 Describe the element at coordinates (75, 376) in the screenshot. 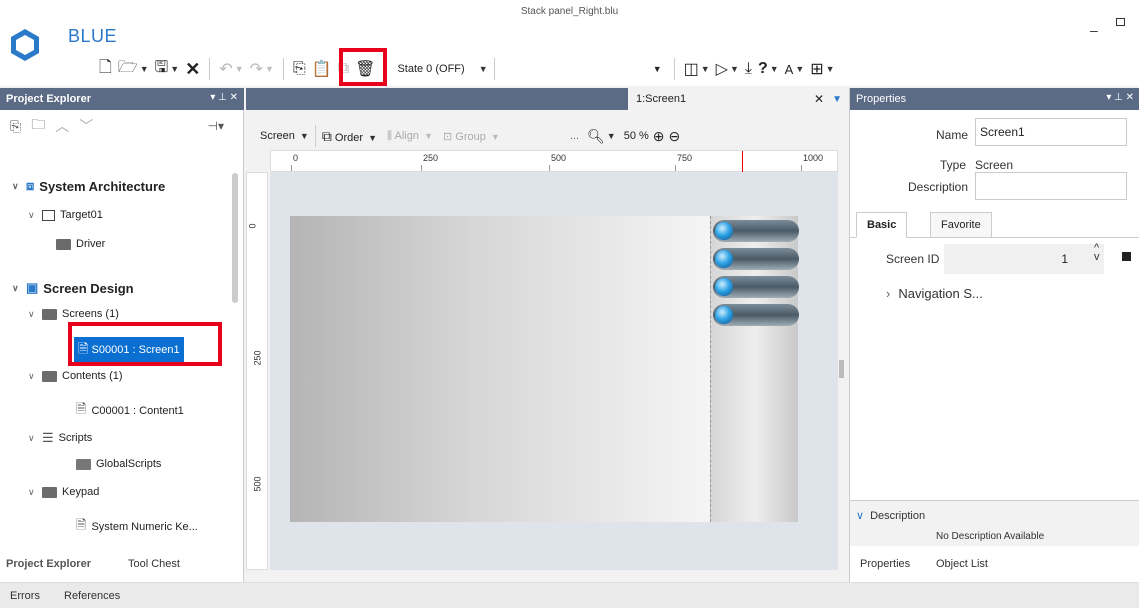

I see `tree-contents: ∨ Contents (1)` at that location.